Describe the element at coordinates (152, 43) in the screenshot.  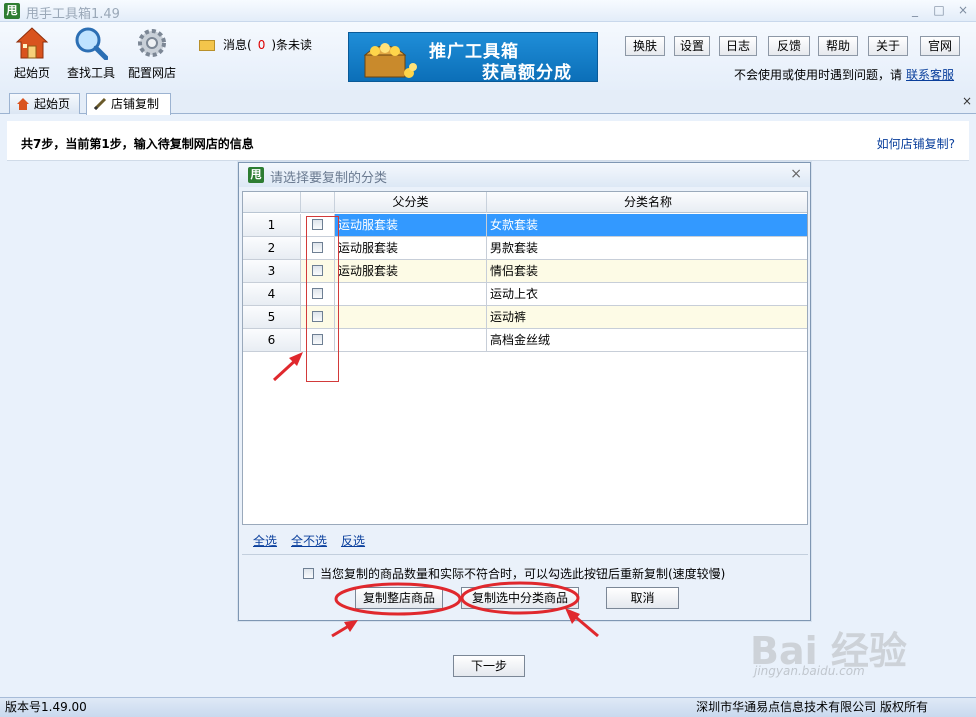
I see `gear-icon` at that location.